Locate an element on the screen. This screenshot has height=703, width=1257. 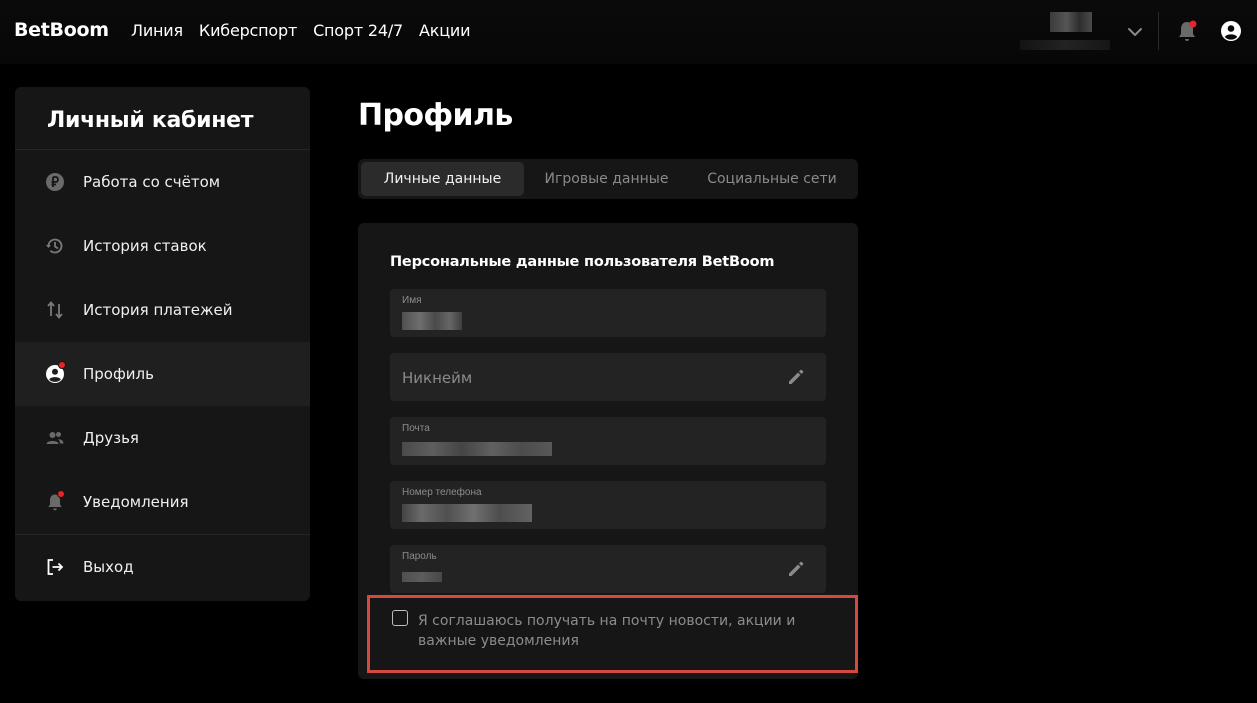
history-icon is located at coordinates (55, 246).